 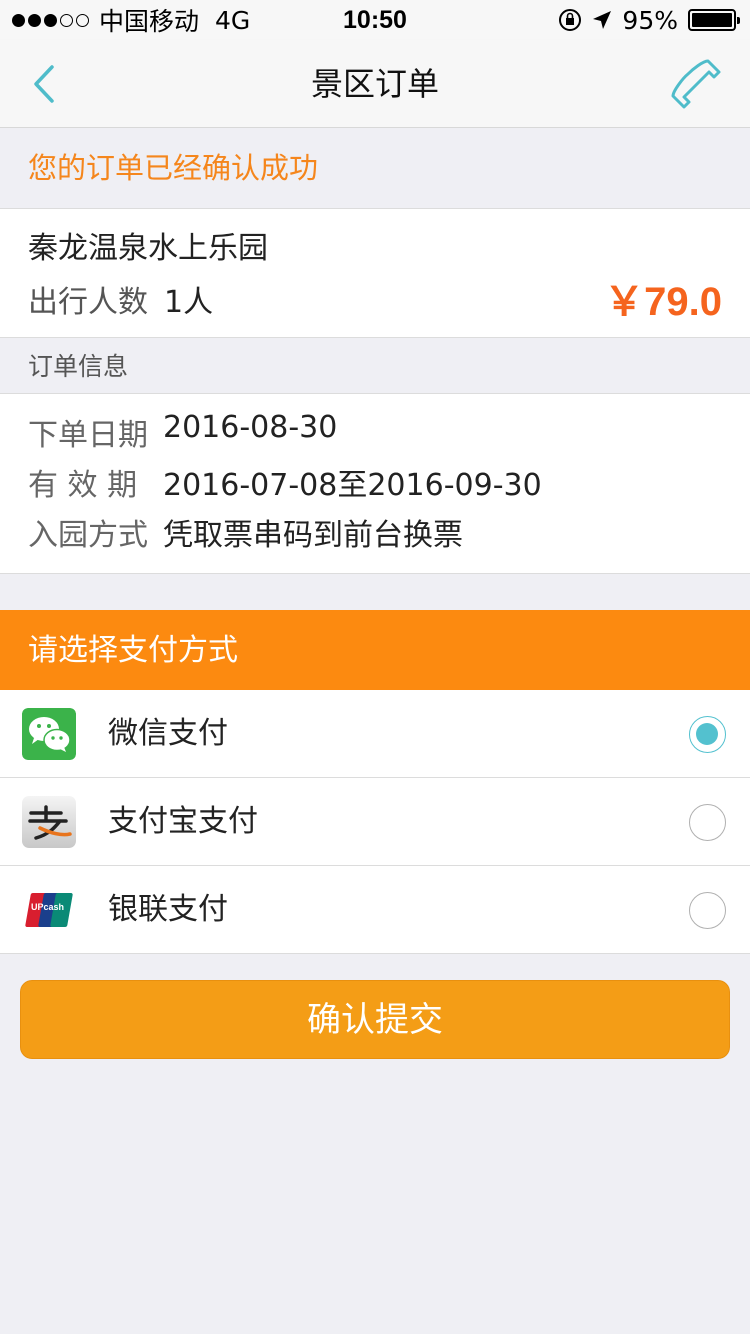 What do you see at coordinates (47, 907) in the screenshot?
I see `svg-text: UPcash` at bounding box center [47, 907].